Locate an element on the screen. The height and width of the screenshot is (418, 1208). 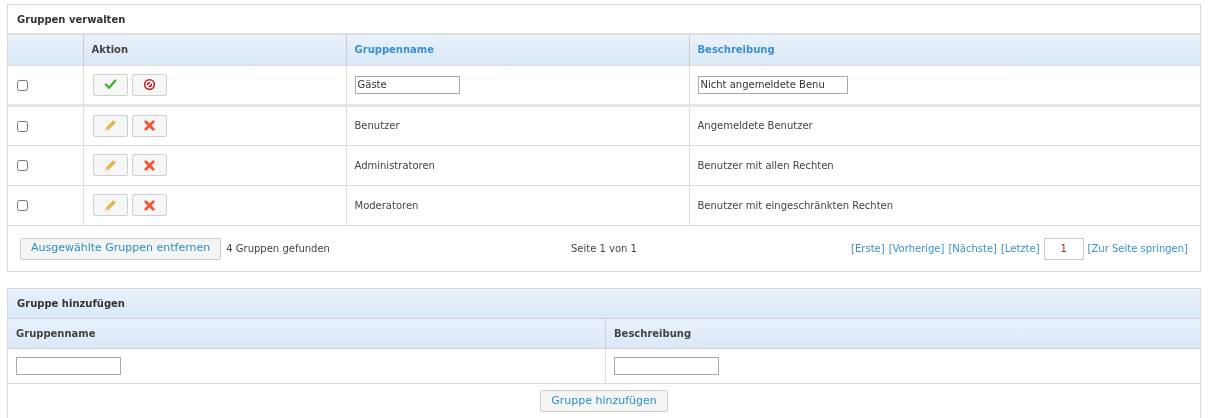
add-group-button: Gruppe hinzufügen is located at coordinates (604, 401).